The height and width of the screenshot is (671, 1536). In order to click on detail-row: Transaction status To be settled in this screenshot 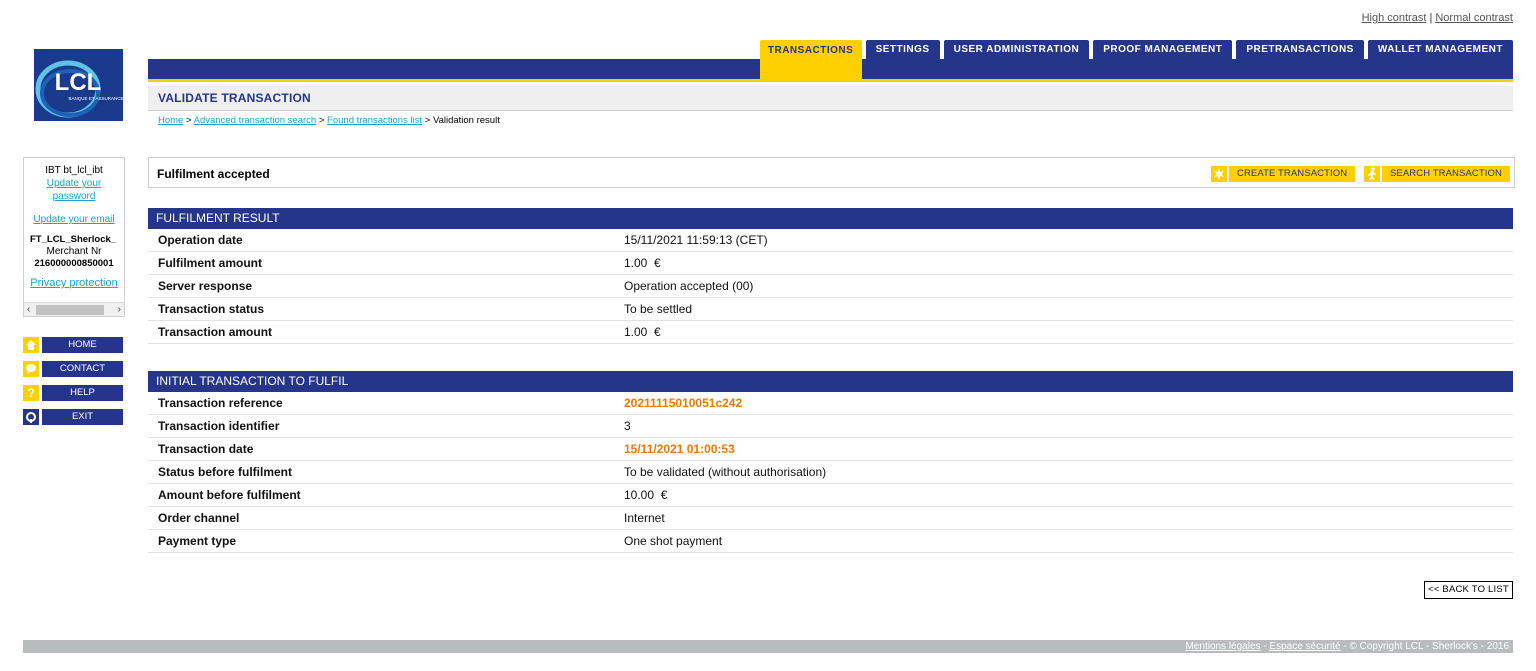, I will do `click(830, 309)`.